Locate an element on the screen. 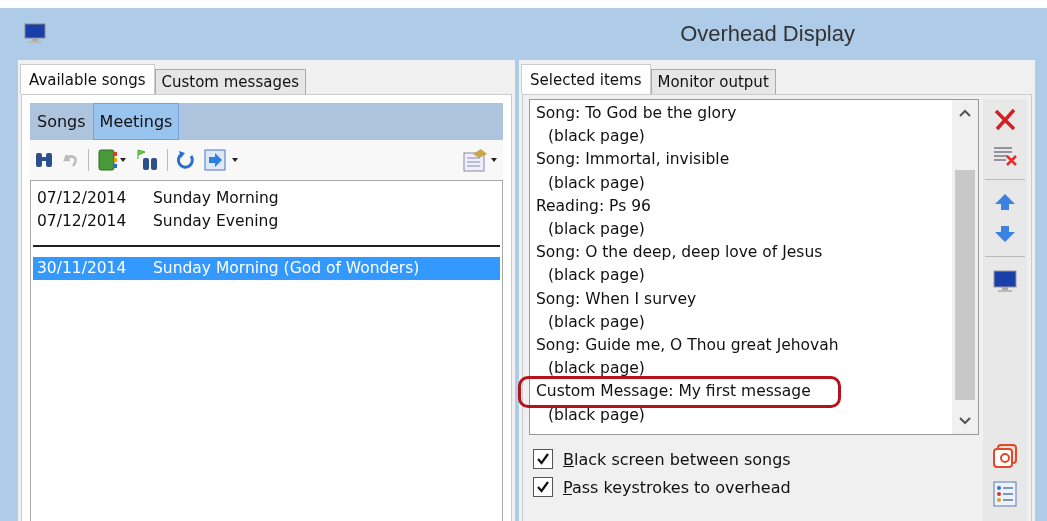 Image resolution: width=1047 pixels, height=521 pixels. meeting-name: Sunday Morning (God of Wonders) is located at coordinates (286, 268).